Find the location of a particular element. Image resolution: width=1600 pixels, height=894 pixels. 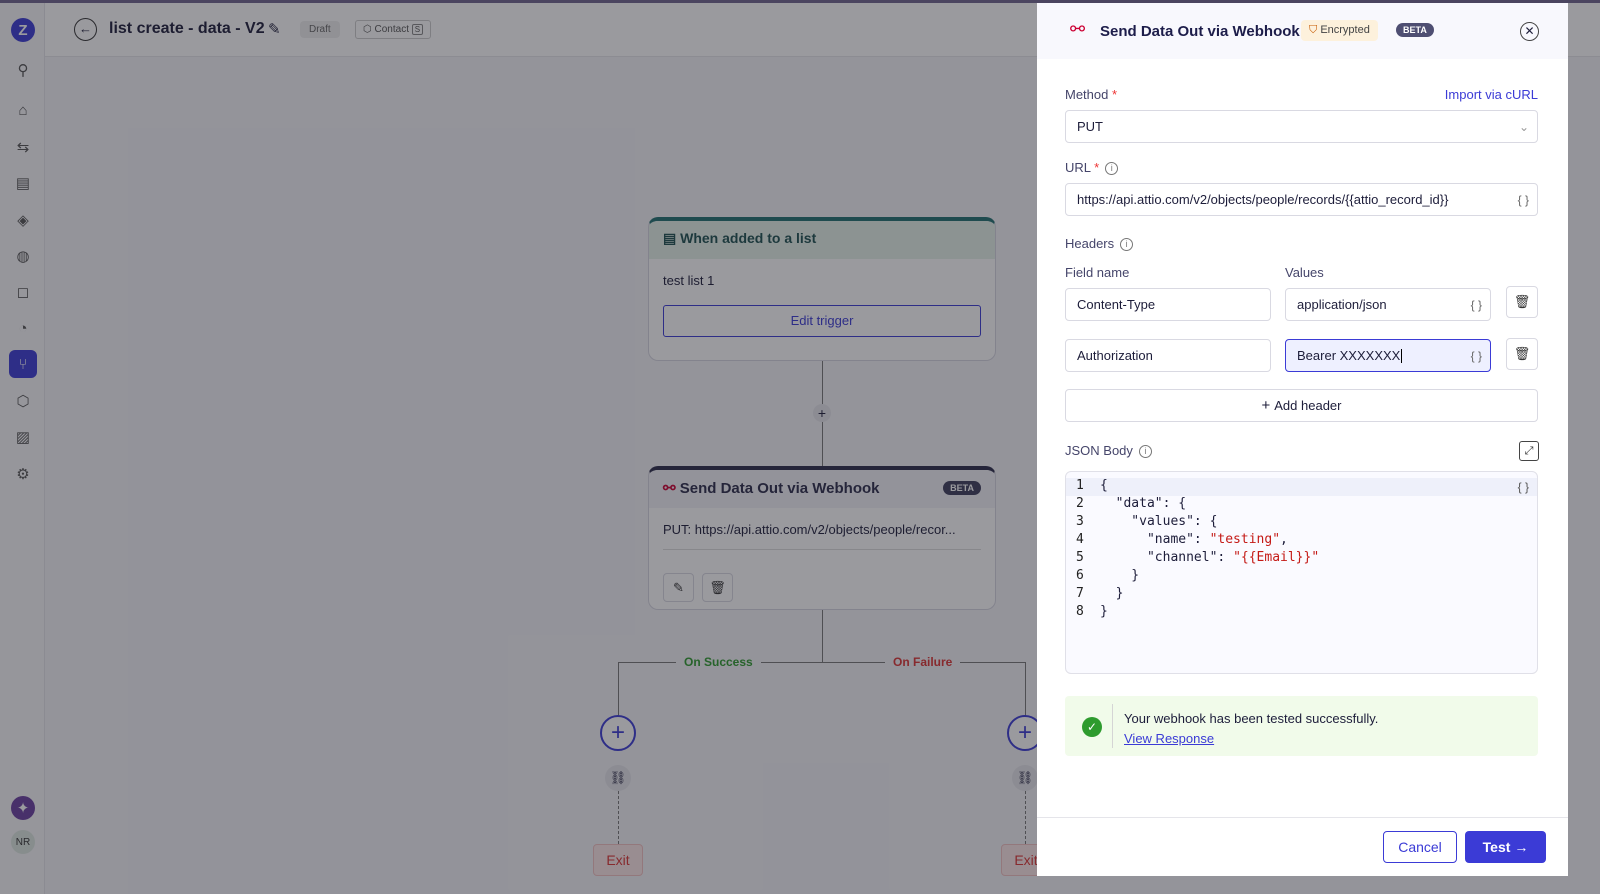

encrypted-badge: ⛉ Encrypted is located at coordinates (1339, 30).